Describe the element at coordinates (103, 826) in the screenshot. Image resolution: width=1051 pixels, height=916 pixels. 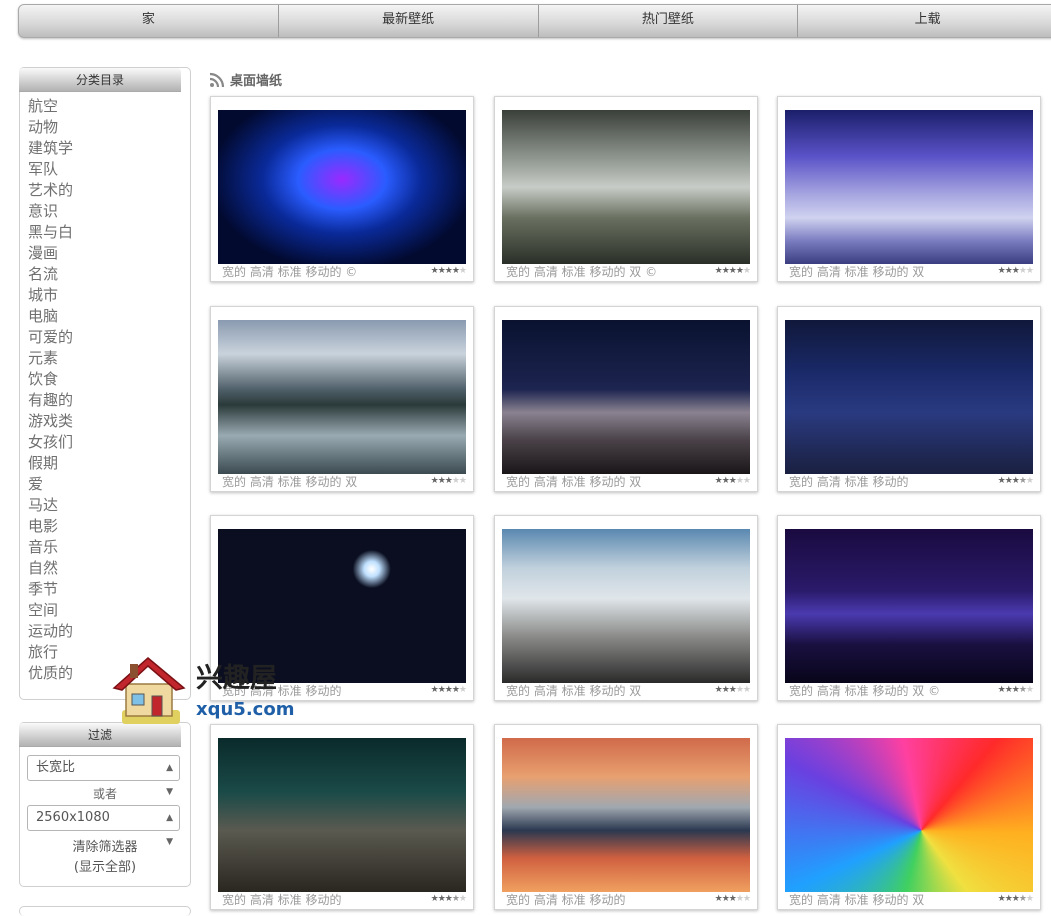
I see `resolution-select: 2560x1080 ▲ ▼` at that location.